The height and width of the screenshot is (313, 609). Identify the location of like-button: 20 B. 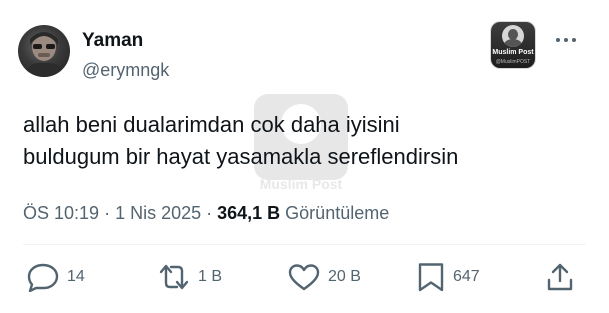
(324, 277).